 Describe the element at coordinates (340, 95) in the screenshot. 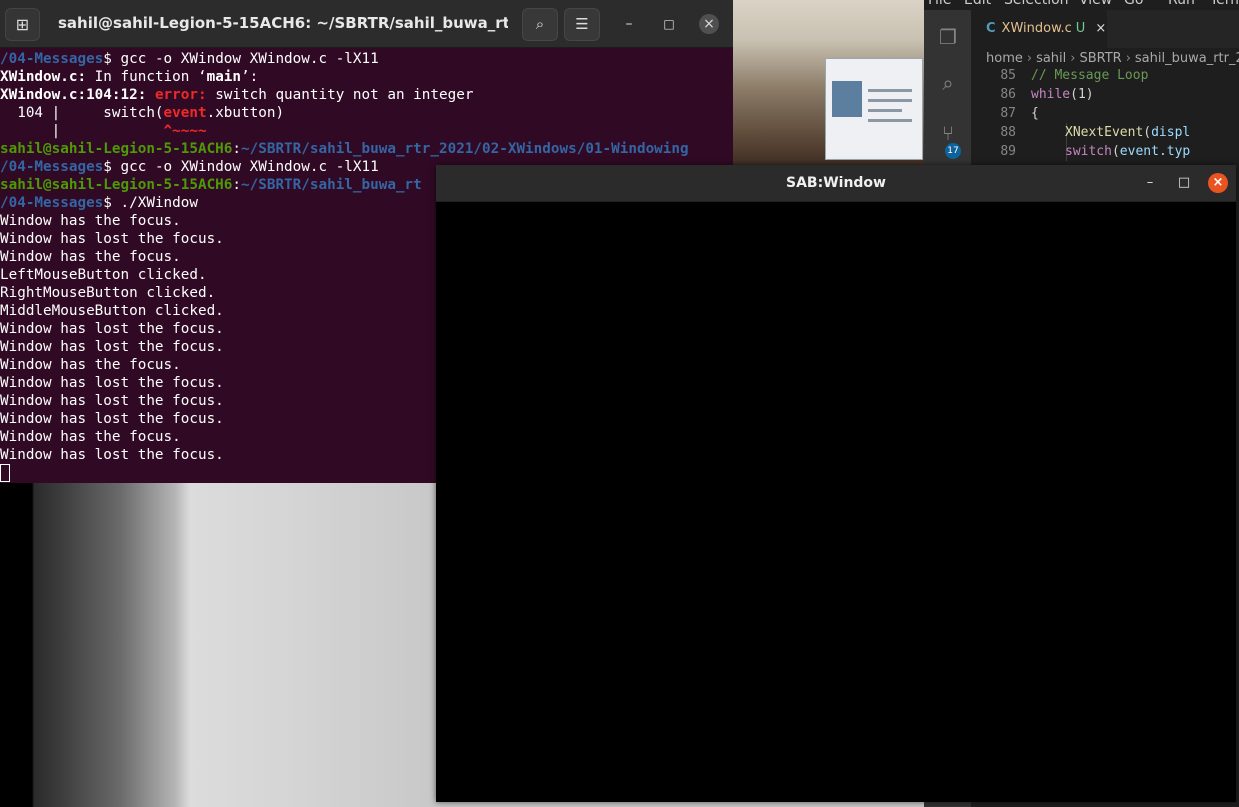

I see `terminal-text: switch quantity not an integer` at that location.